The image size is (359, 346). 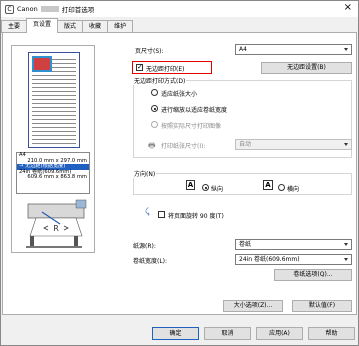 I want to click on portrait-radio, so click(x=205, y=187).